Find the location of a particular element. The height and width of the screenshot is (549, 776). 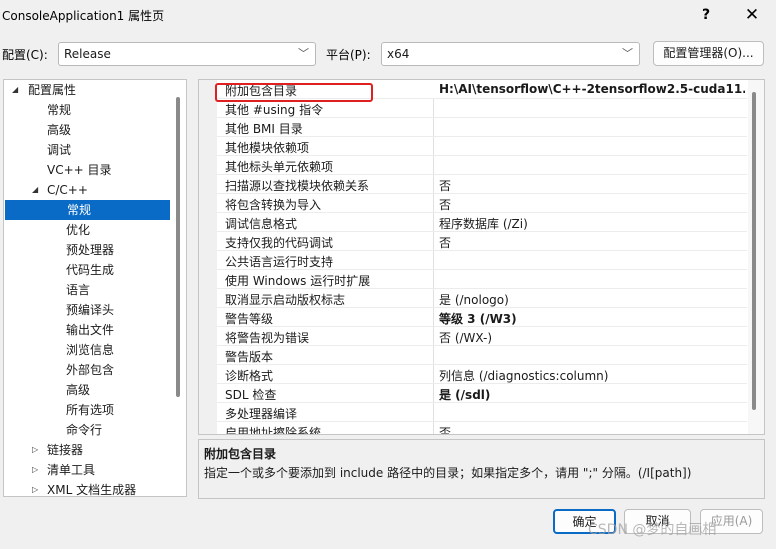

property-name: 警告等级 is located at coordinates (249, 319).